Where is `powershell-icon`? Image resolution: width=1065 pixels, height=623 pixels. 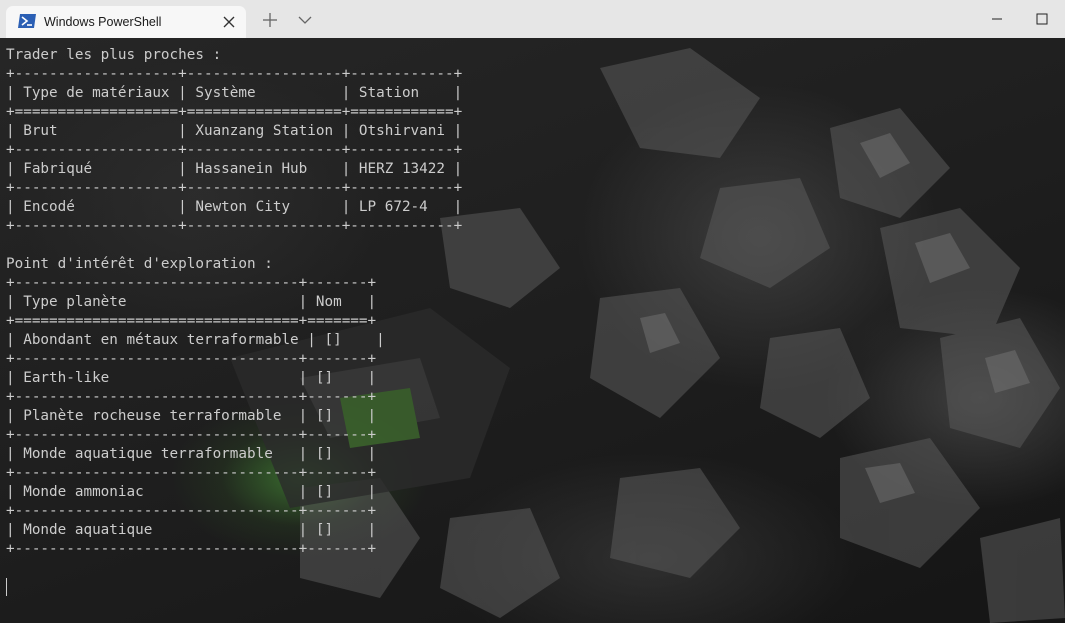
powershell-icon is located at coordinates (27, 21).